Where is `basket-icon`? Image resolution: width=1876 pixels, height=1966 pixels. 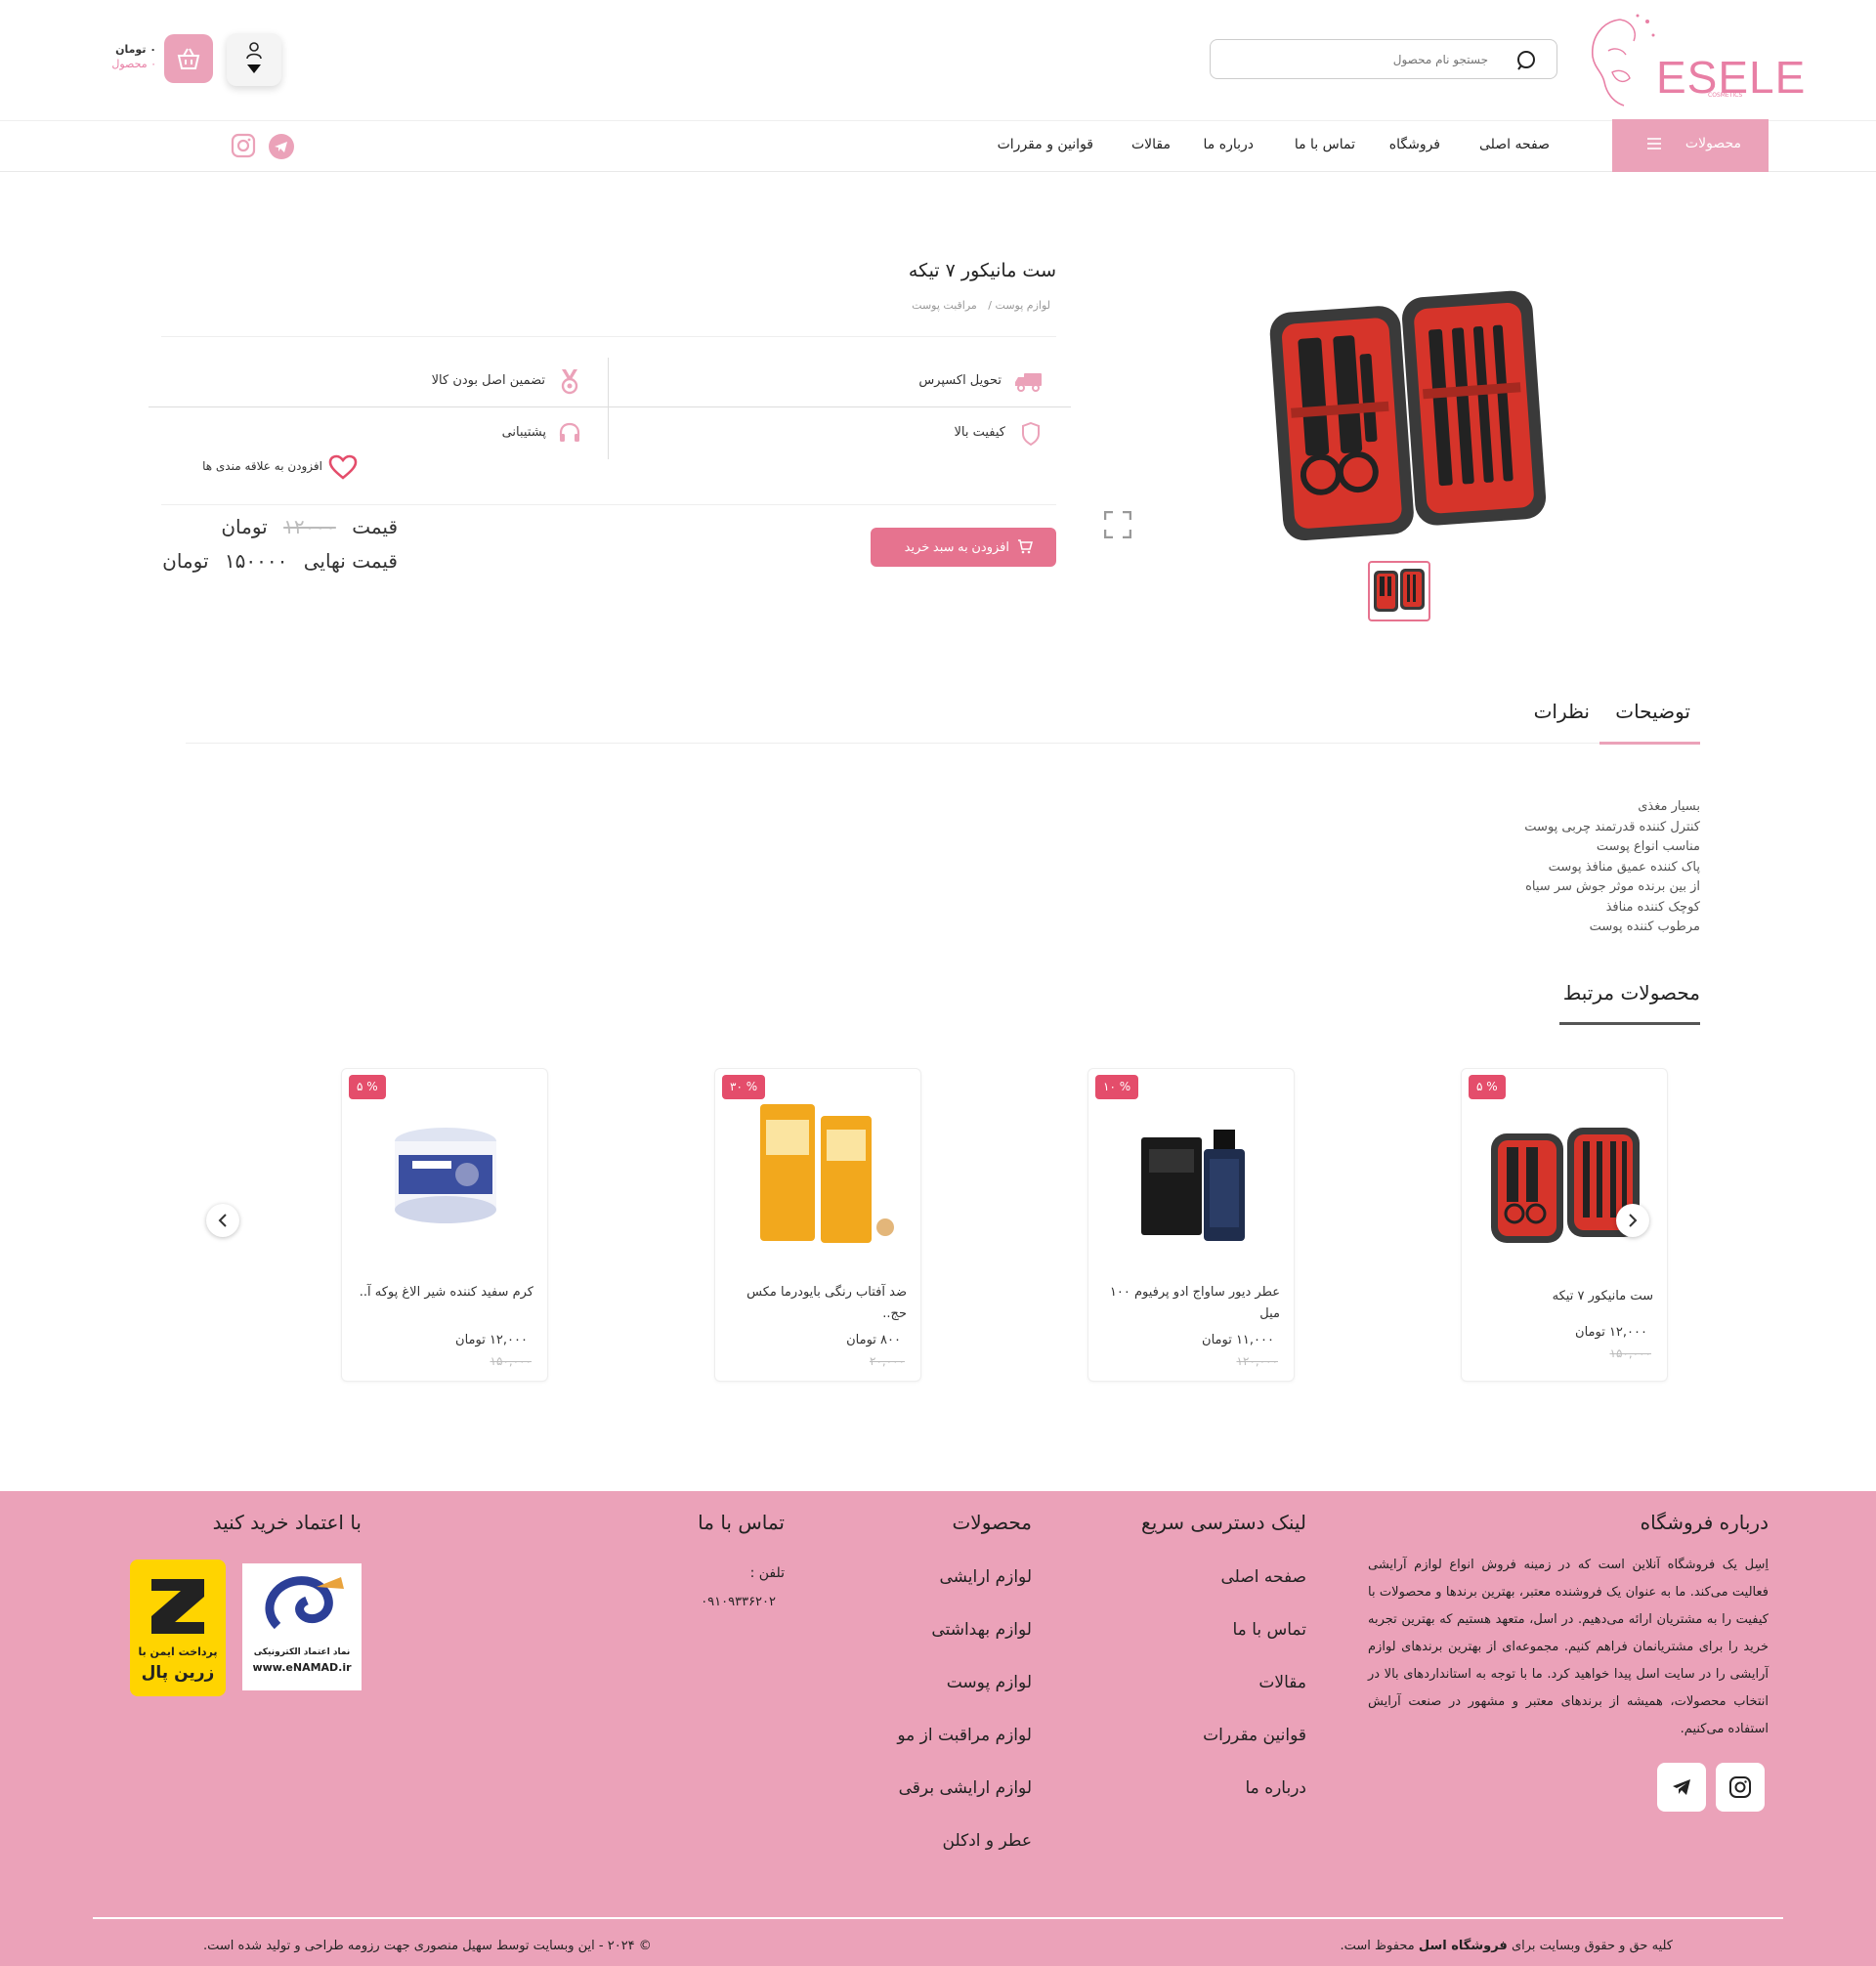
basket-icon is located at coordinates (188, 58).